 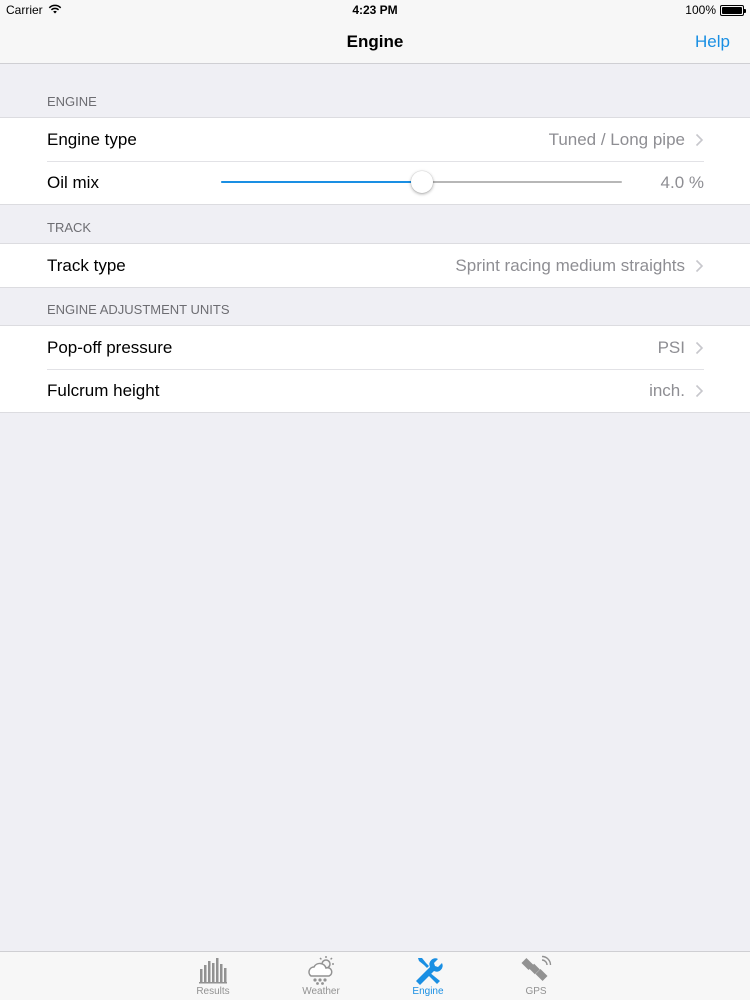 What do you see at coordinates (682, 182) in the screenshot?
I see `oil-mix-value: 4.0 %` at bounding box center [682, 182].